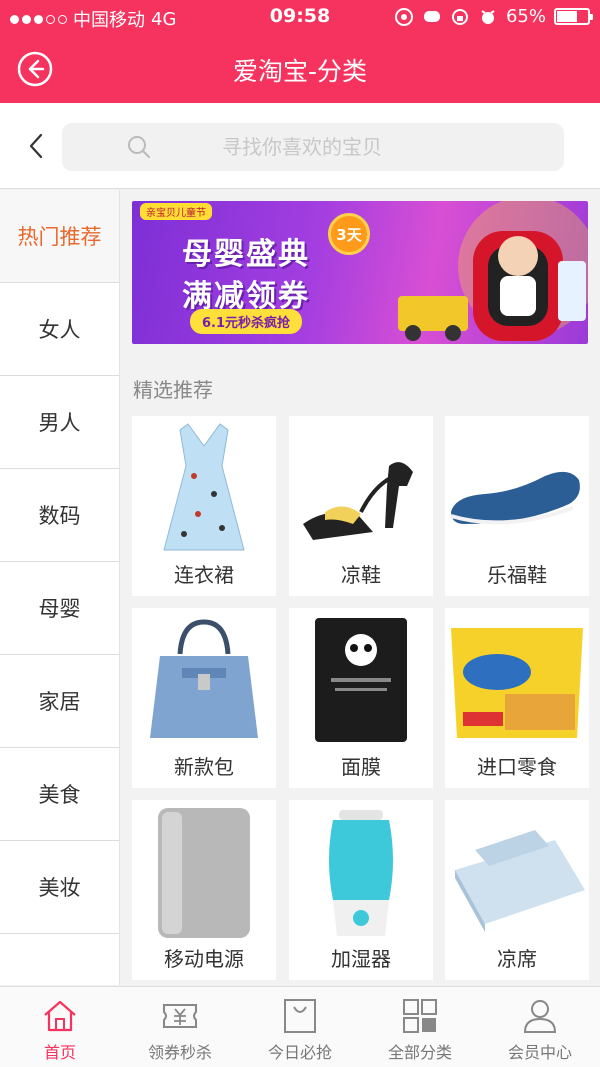  I want to click on header: 中国移动 4G 09:58 65% 爱淘宝-分类, so click(300, 51).